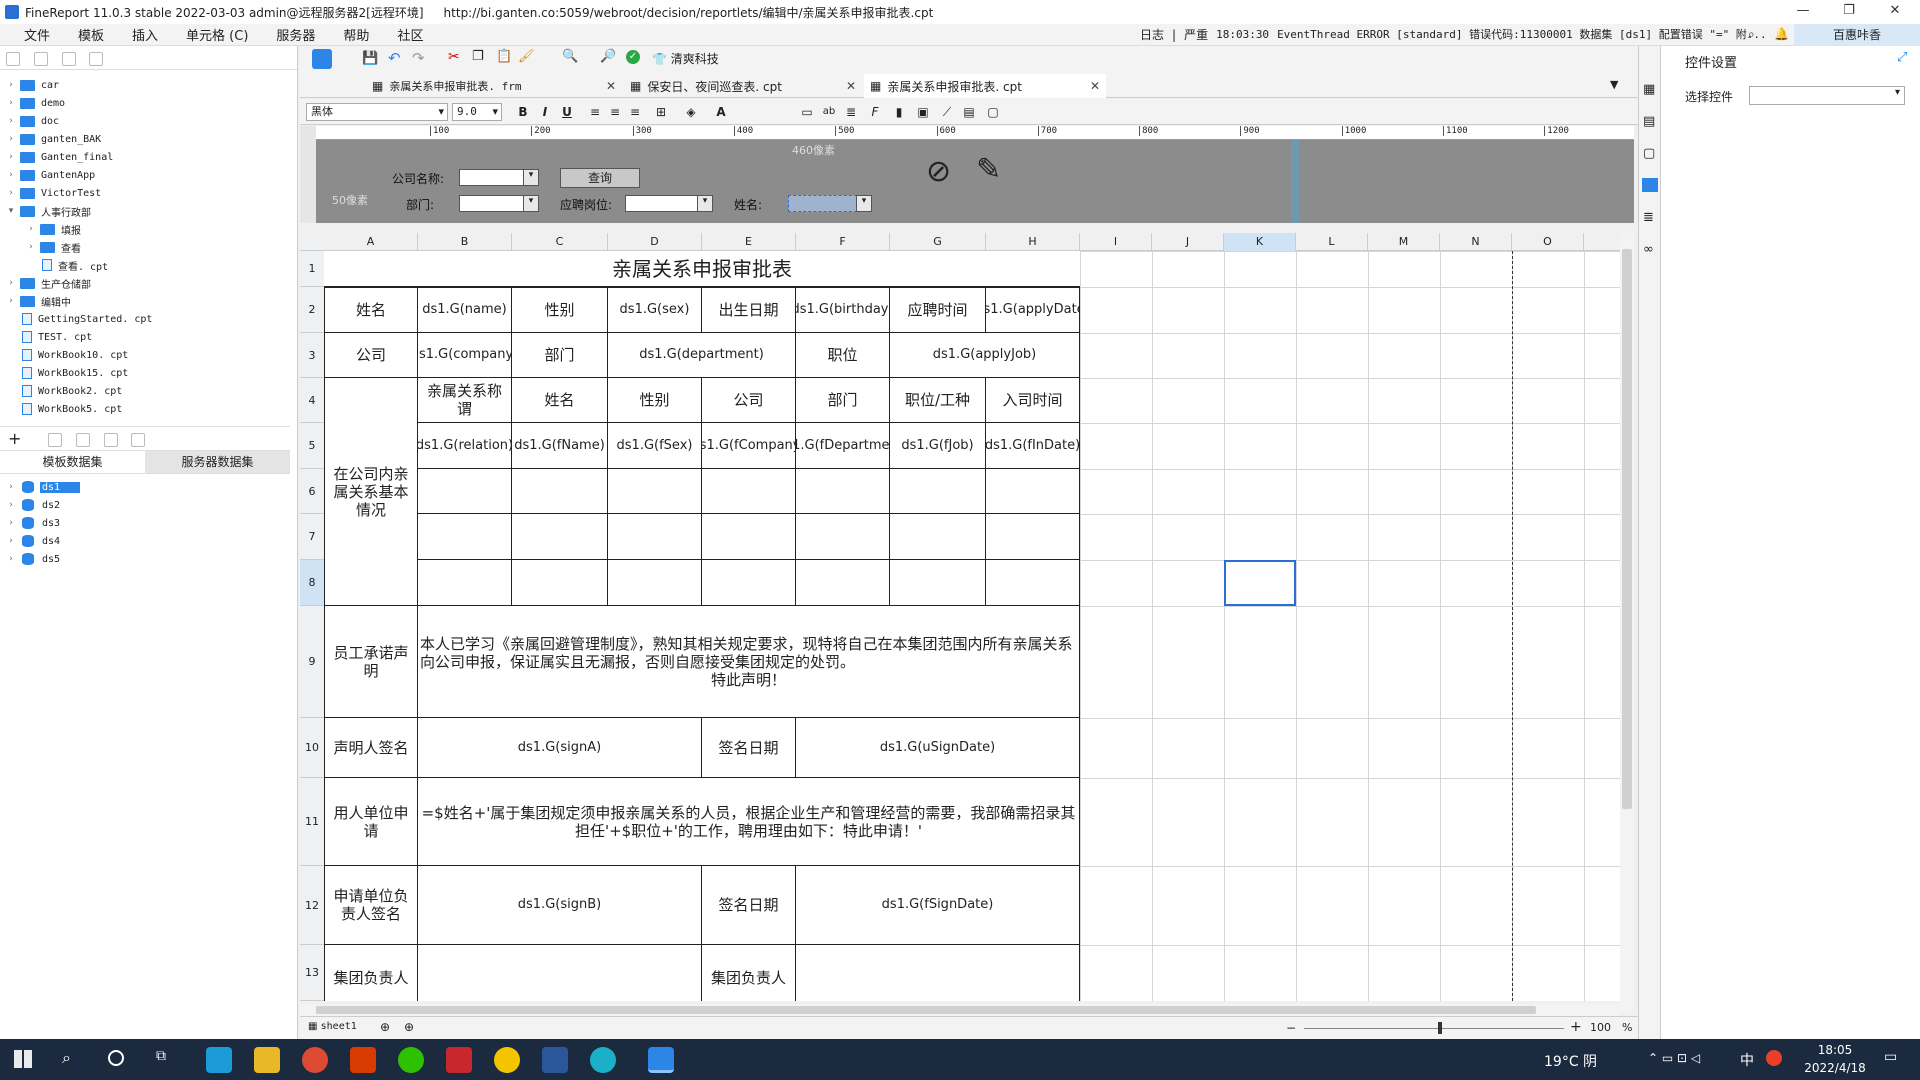 This screenshot has width=1920, height=1080. I want to click on tree-item: › 编辑中, so click(145, 301).